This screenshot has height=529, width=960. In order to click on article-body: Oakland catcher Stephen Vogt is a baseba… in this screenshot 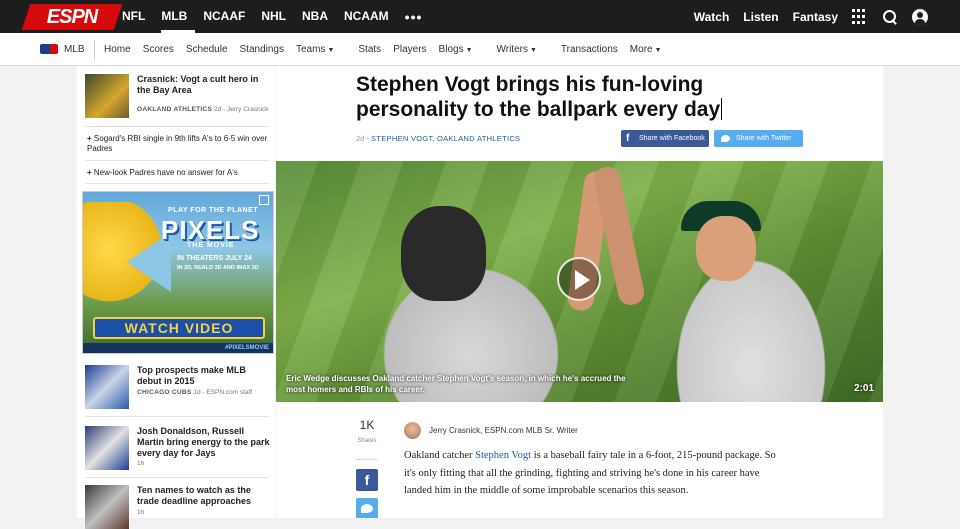, I will do `click(590, 473)`.